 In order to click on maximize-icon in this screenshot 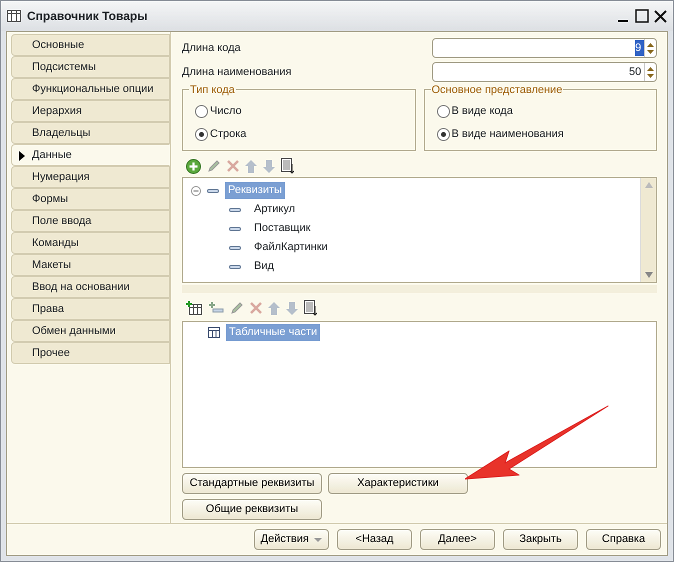, I will do `click(641, 16)`.